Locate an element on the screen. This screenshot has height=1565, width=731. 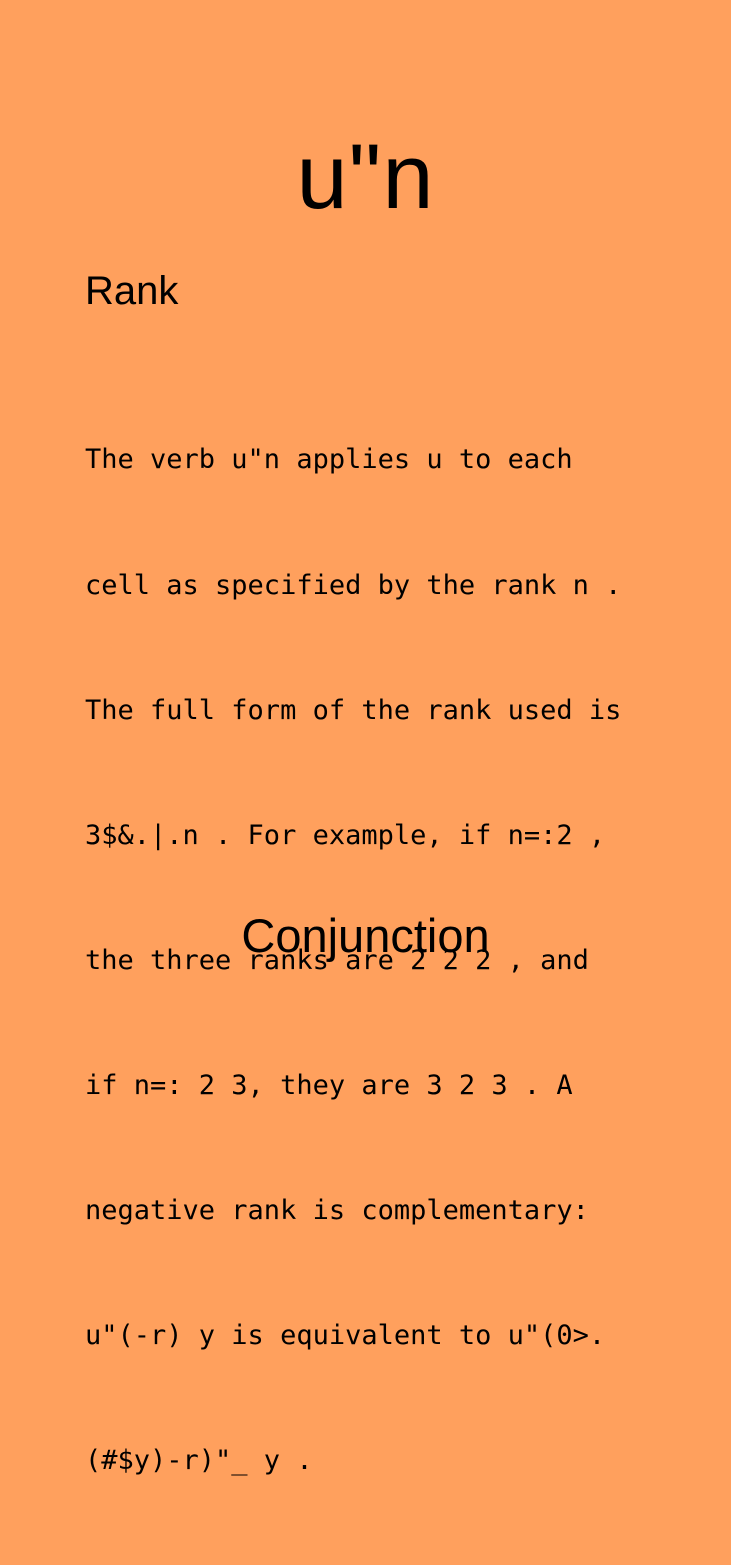
description-line: cell as specified by the rank n . is located at coordinates (353, 585).